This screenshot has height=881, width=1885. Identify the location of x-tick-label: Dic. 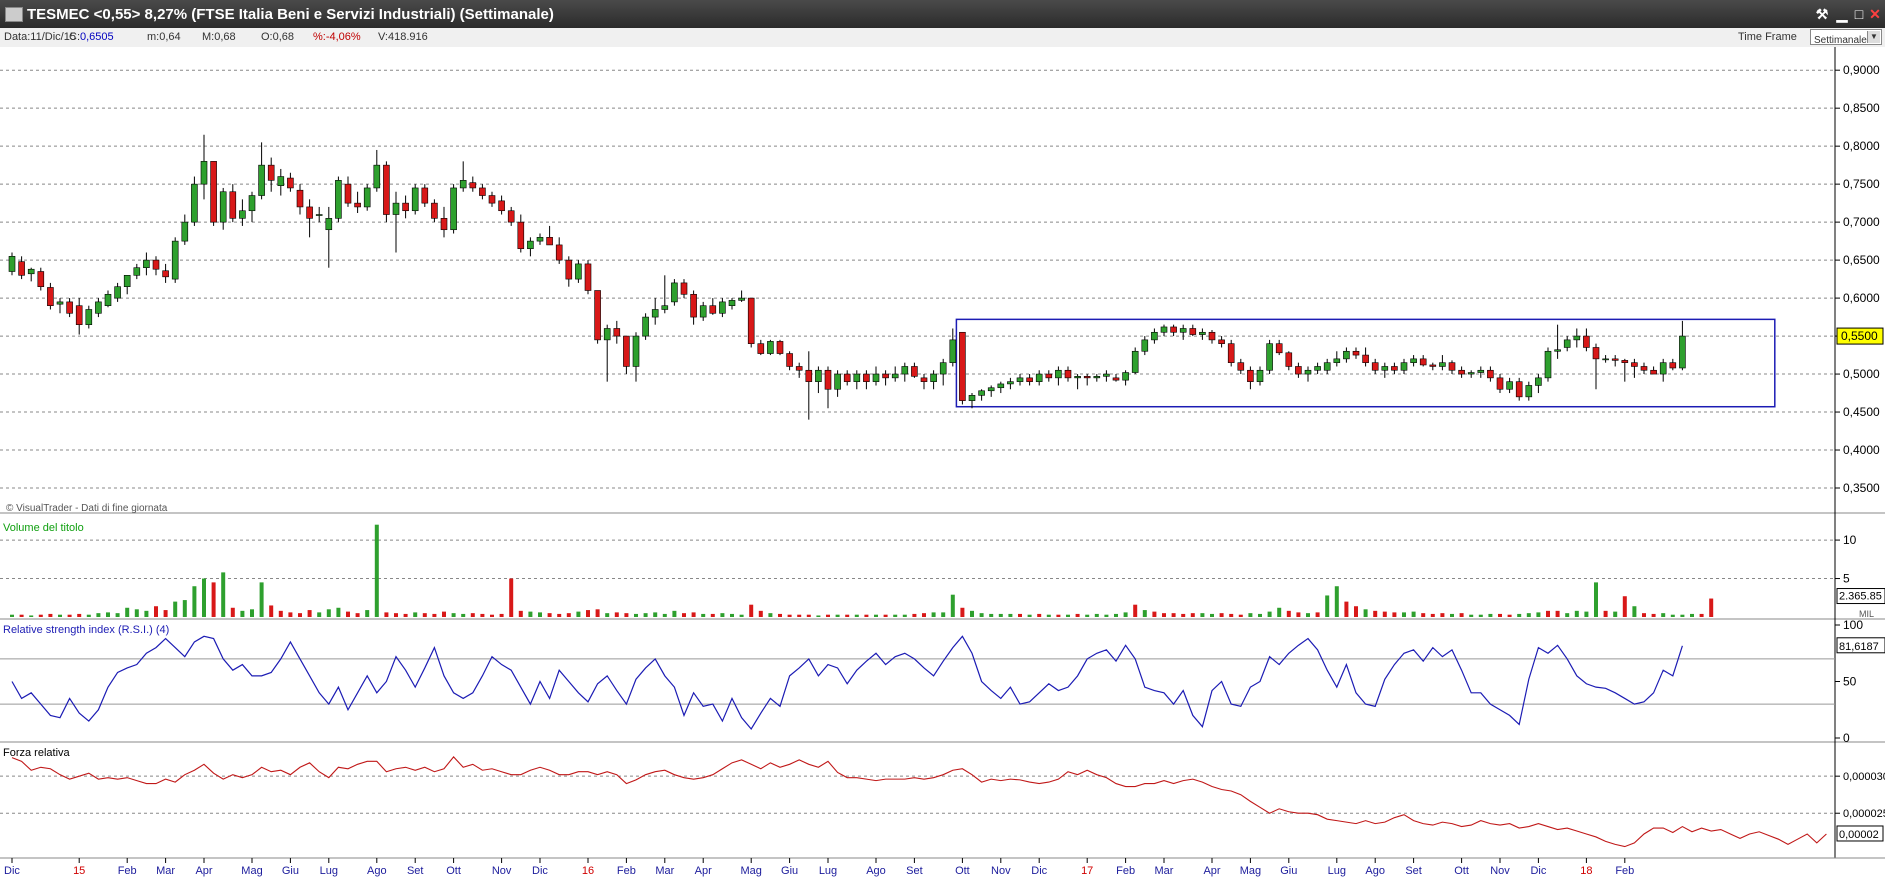
(12, 871).